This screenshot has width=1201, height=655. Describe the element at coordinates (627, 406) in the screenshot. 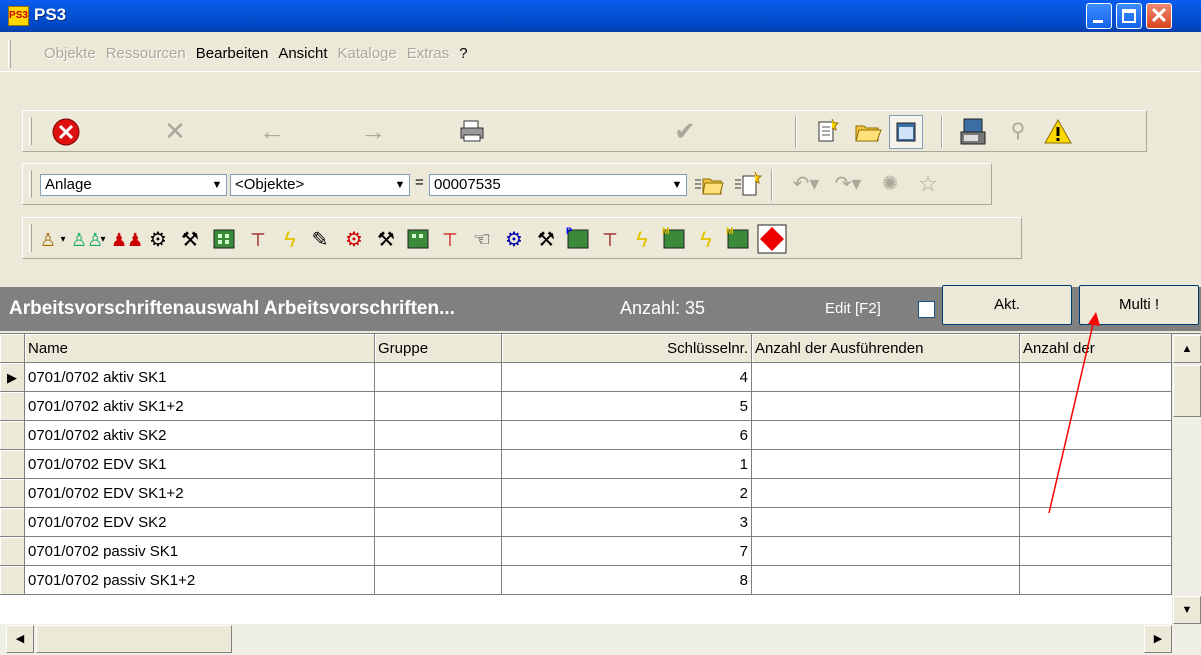

I see `cell-schluesselnr: 5` at that location.